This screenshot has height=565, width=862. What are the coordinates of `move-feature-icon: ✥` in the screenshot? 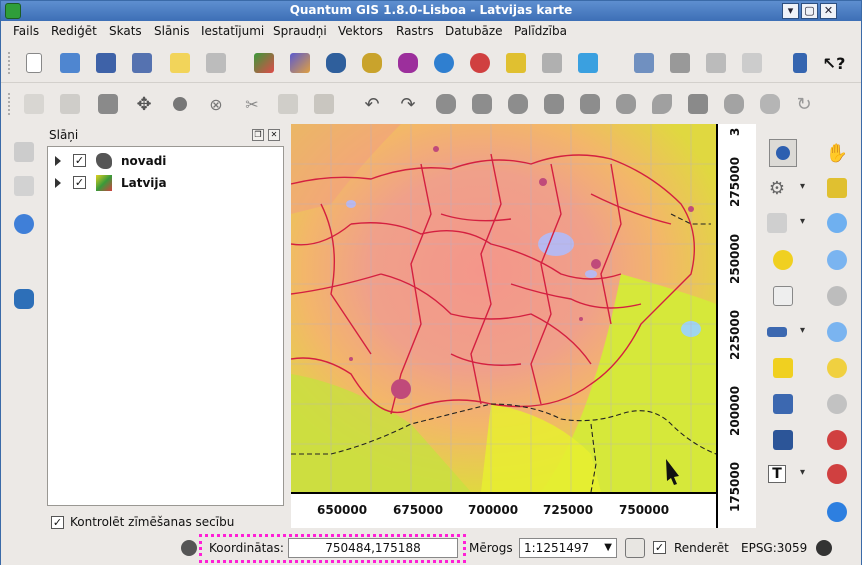 It's located at (144, 104).